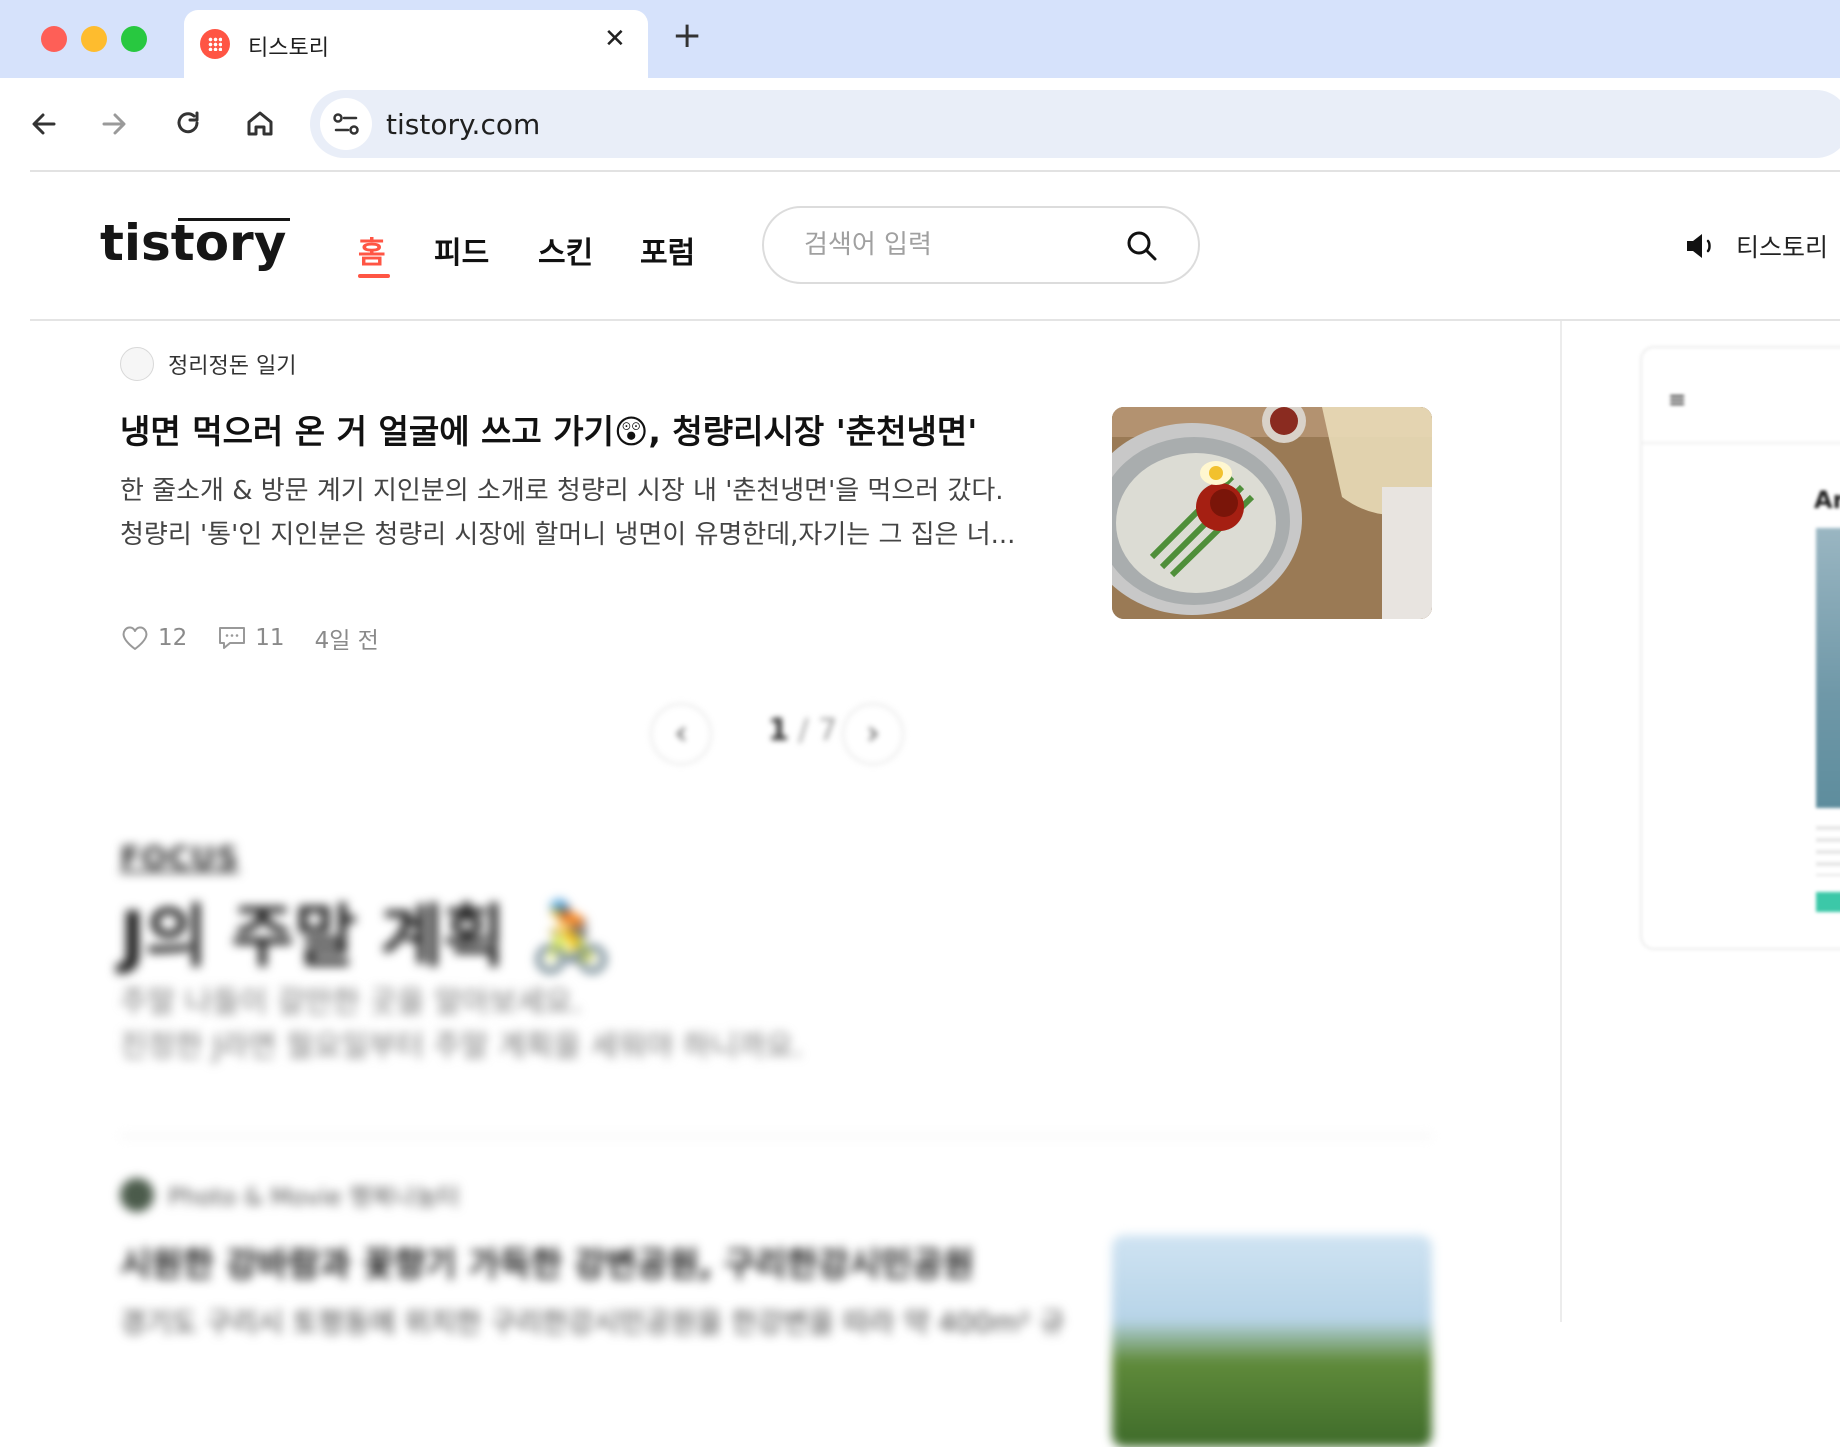 This screenshot has width=1840, height=1447. What do you see at coordinates (94, 39) in the screenshot?
I see `minimize-window-button` at bounding box center [94, 39].